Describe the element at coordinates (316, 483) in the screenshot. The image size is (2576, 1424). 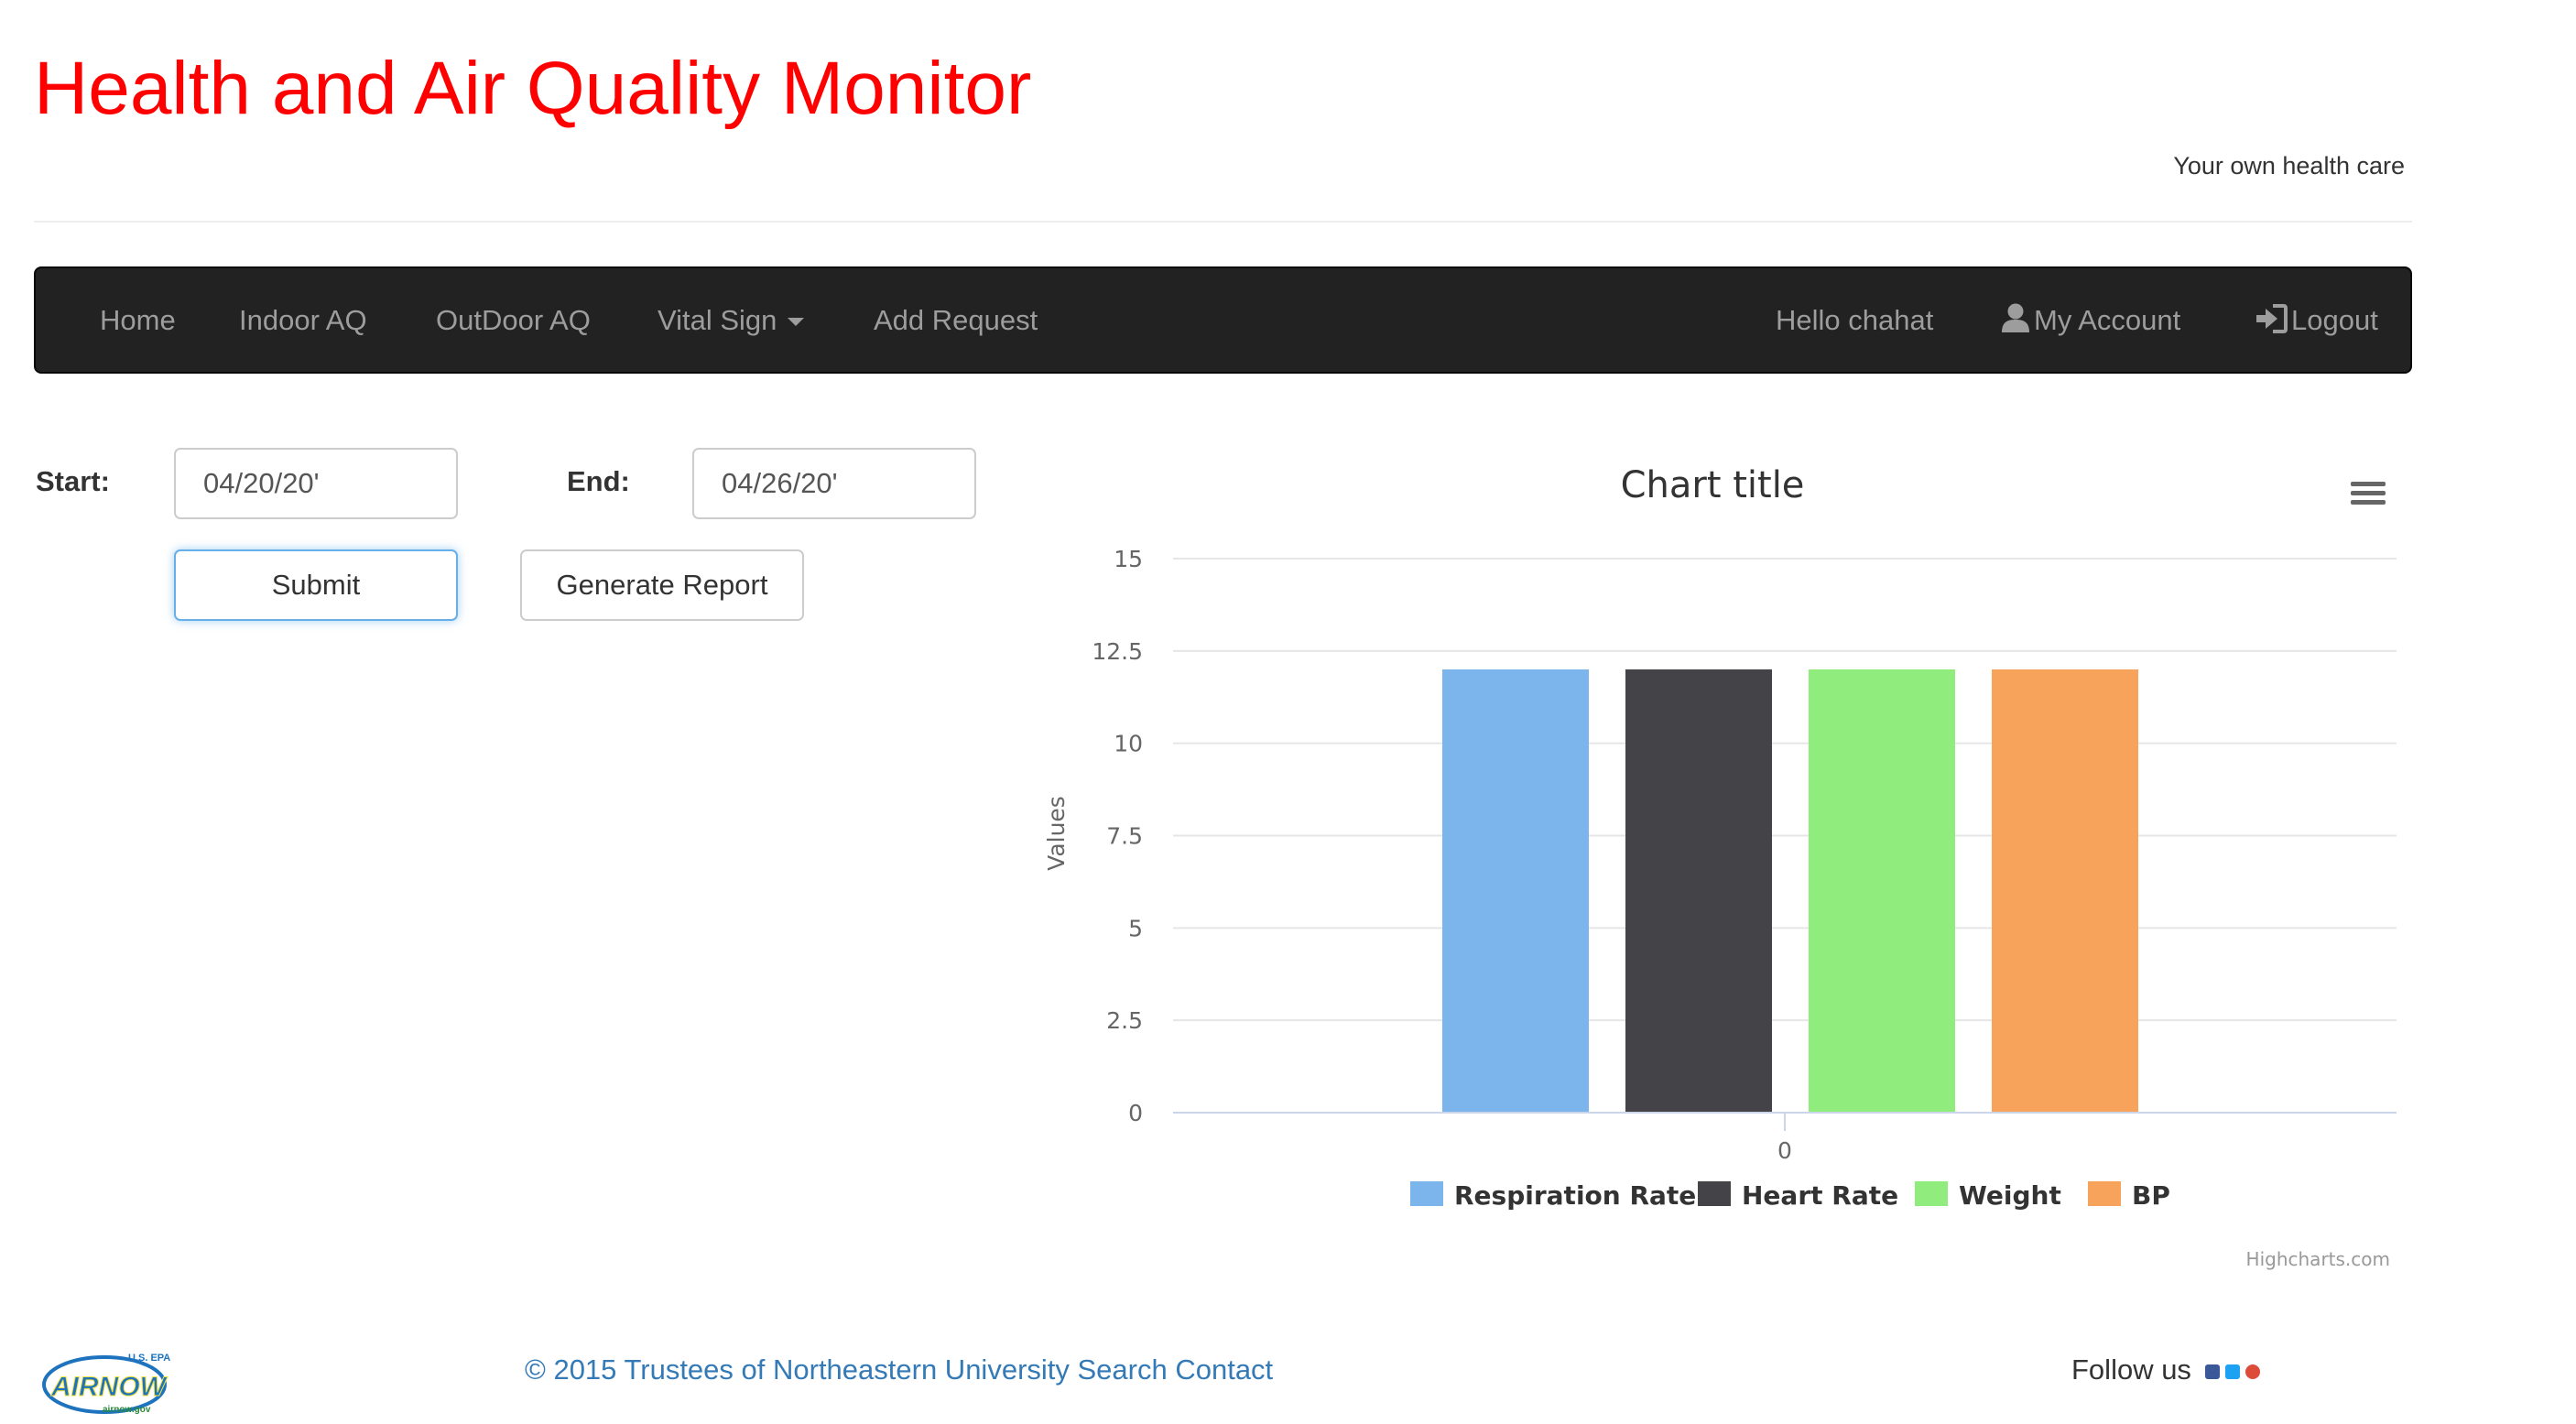
I see `start-date-input` at that location.